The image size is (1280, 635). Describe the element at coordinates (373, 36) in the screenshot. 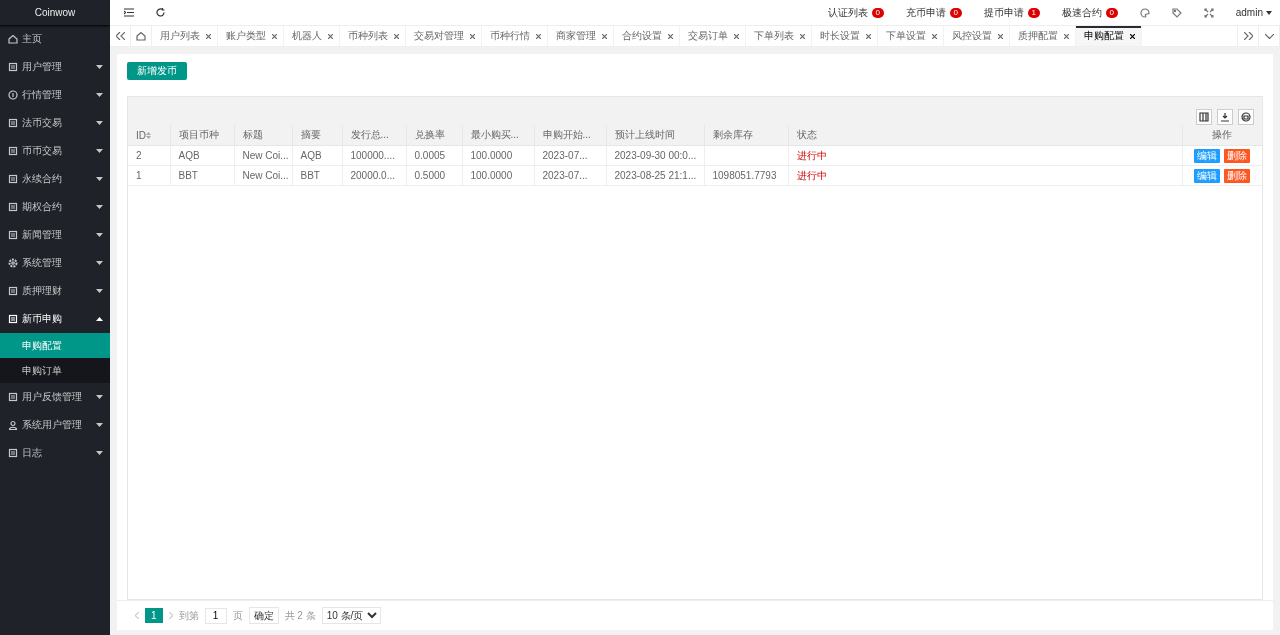

I see `page-tab: 币种列表` at that location.